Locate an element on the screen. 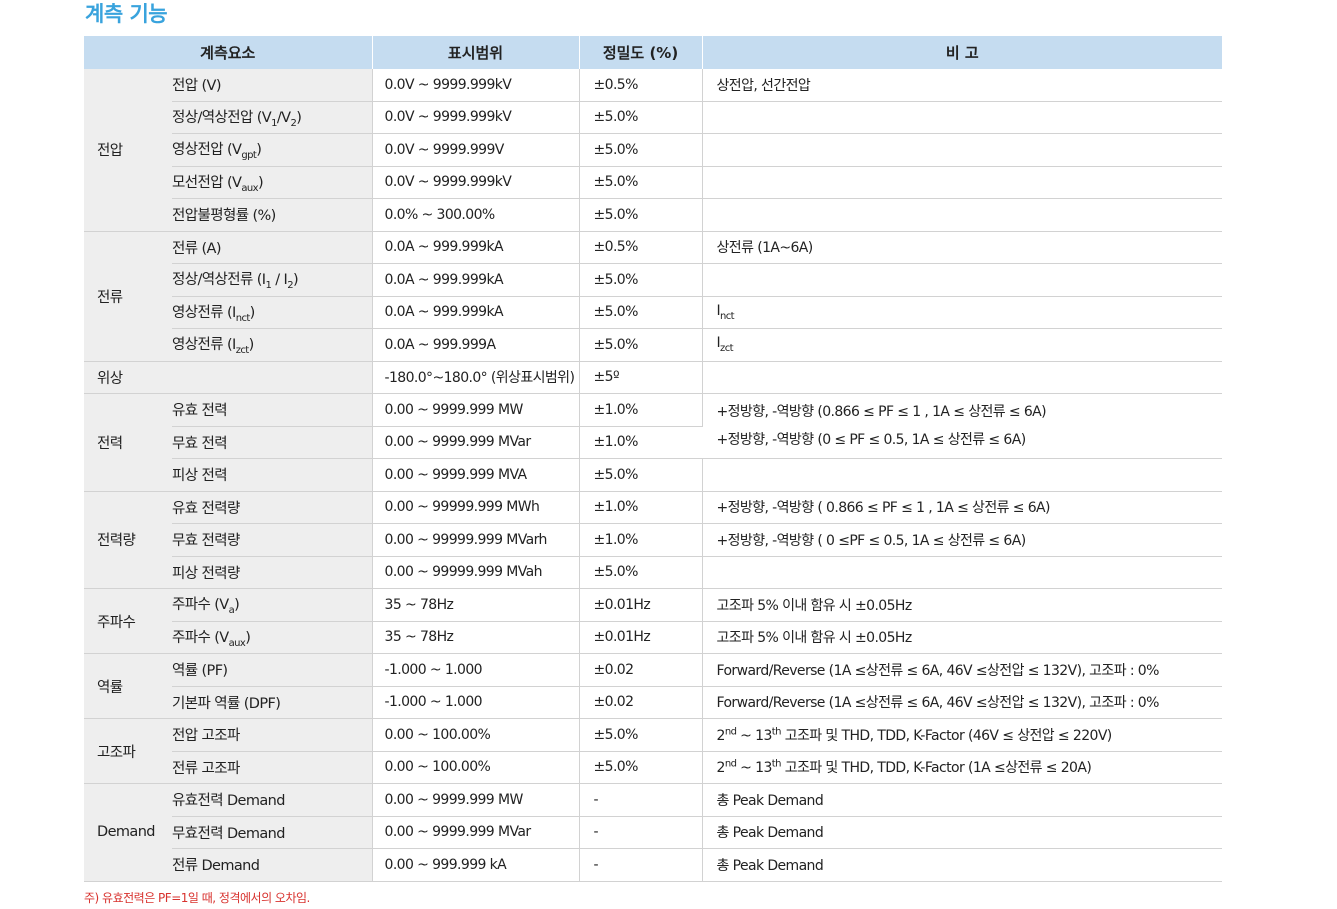 The width and height of the screenshot is (1337, 909). item-cell: 무효 전력량 is located at coordinates (272, 540).